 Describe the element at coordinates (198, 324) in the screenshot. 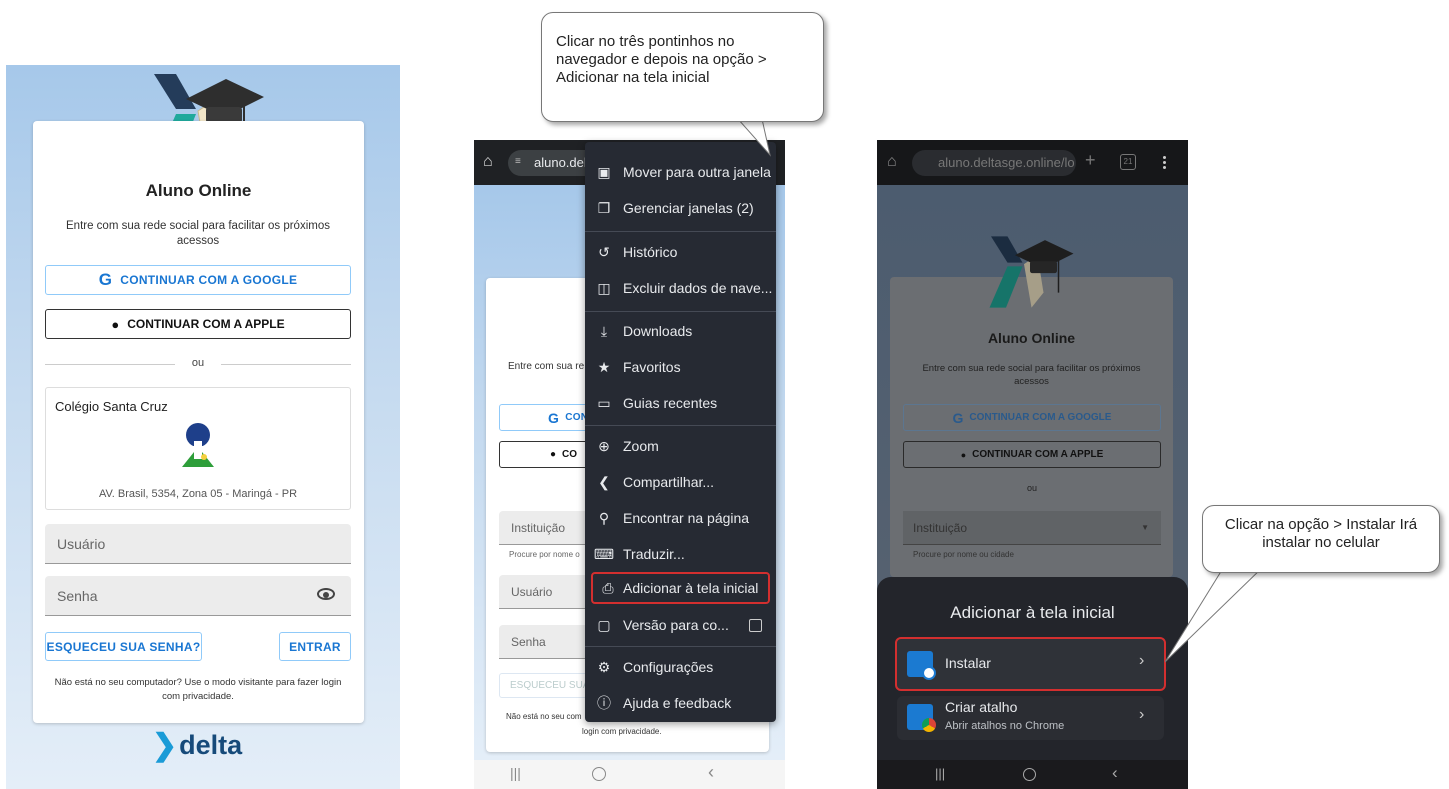

I see `apple-login-button: ● CONTINUAR COM A APPLE` at that location.